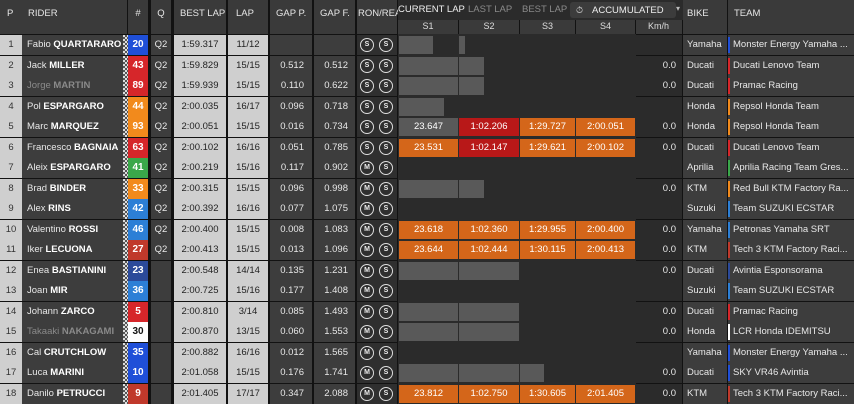 This screenshot has width=854, height=404. I want to click on sector-3-cell: 1:30.605, so click(547, 393).